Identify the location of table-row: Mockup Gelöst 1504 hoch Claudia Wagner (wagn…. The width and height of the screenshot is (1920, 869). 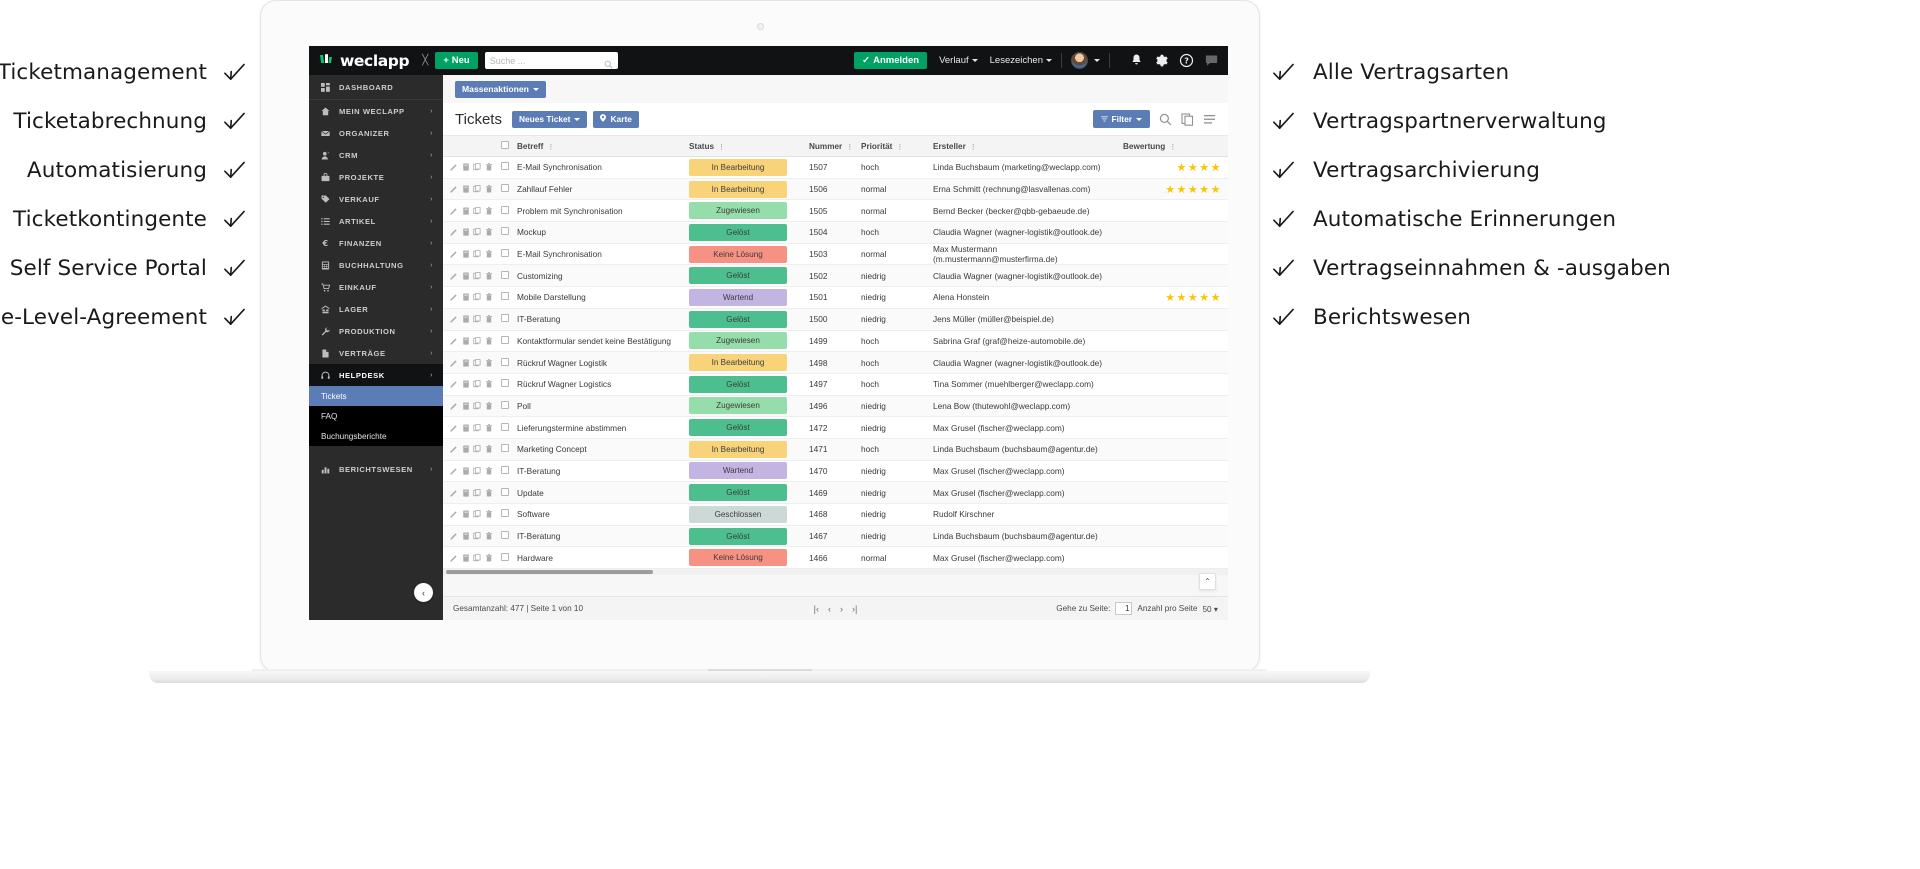
(835, 232).